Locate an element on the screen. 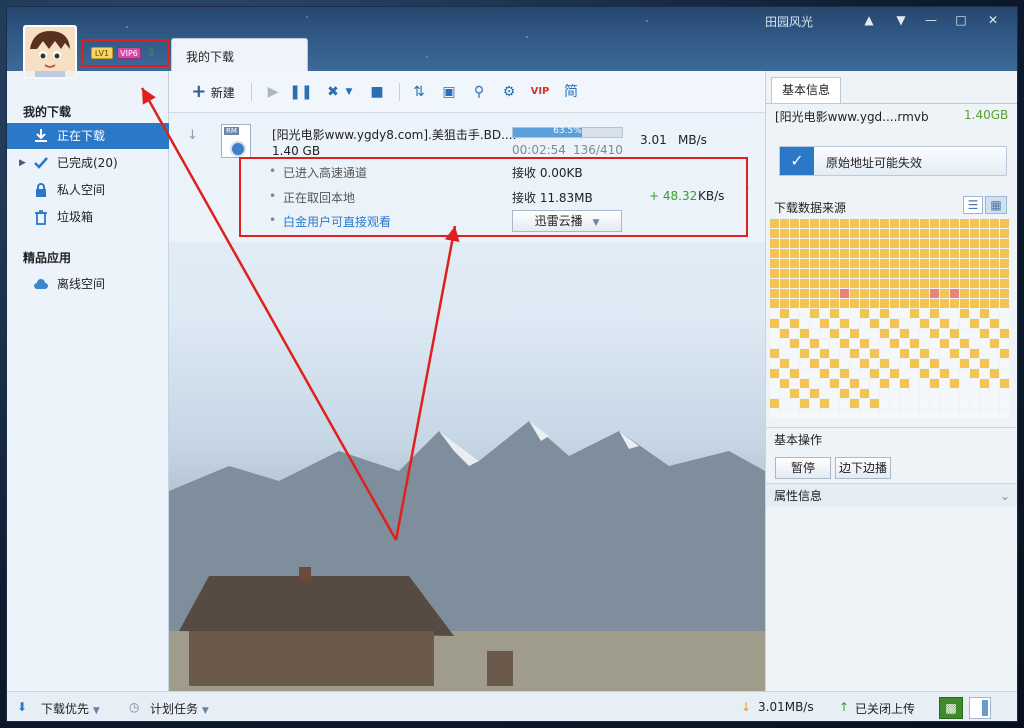 The width and height of the screenshot is (1024, 728). delete-icon: ✖ is located at coordinates (333, 92).